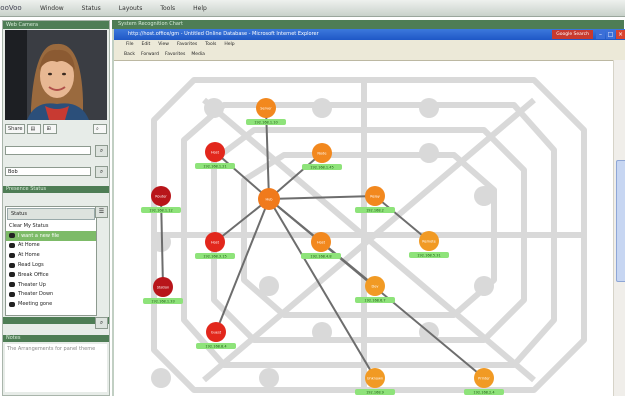  Describe the element at coordinates (160, 211) in the screenshot. I see `node-tag: 192.168.1.12` at that location.